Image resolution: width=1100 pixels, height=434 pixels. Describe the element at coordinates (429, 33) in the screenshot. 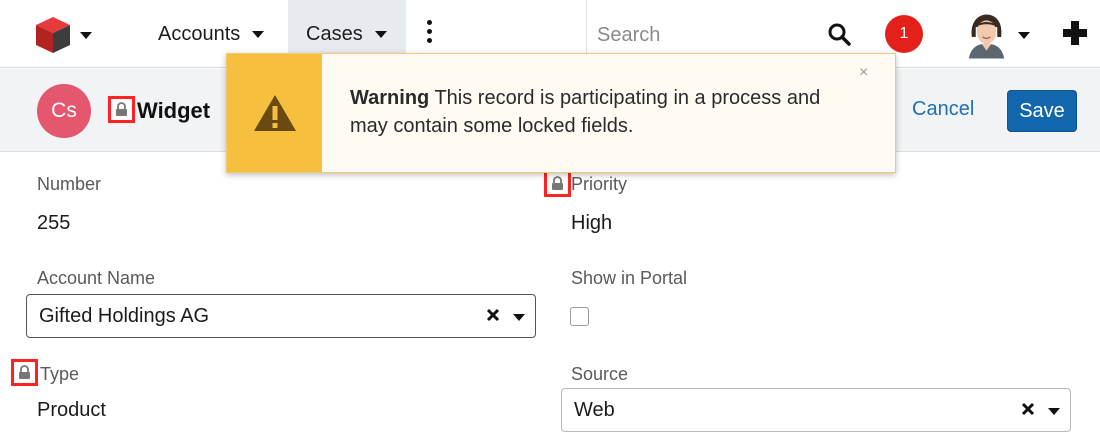

I see `kebab-menu-icon` at that location.